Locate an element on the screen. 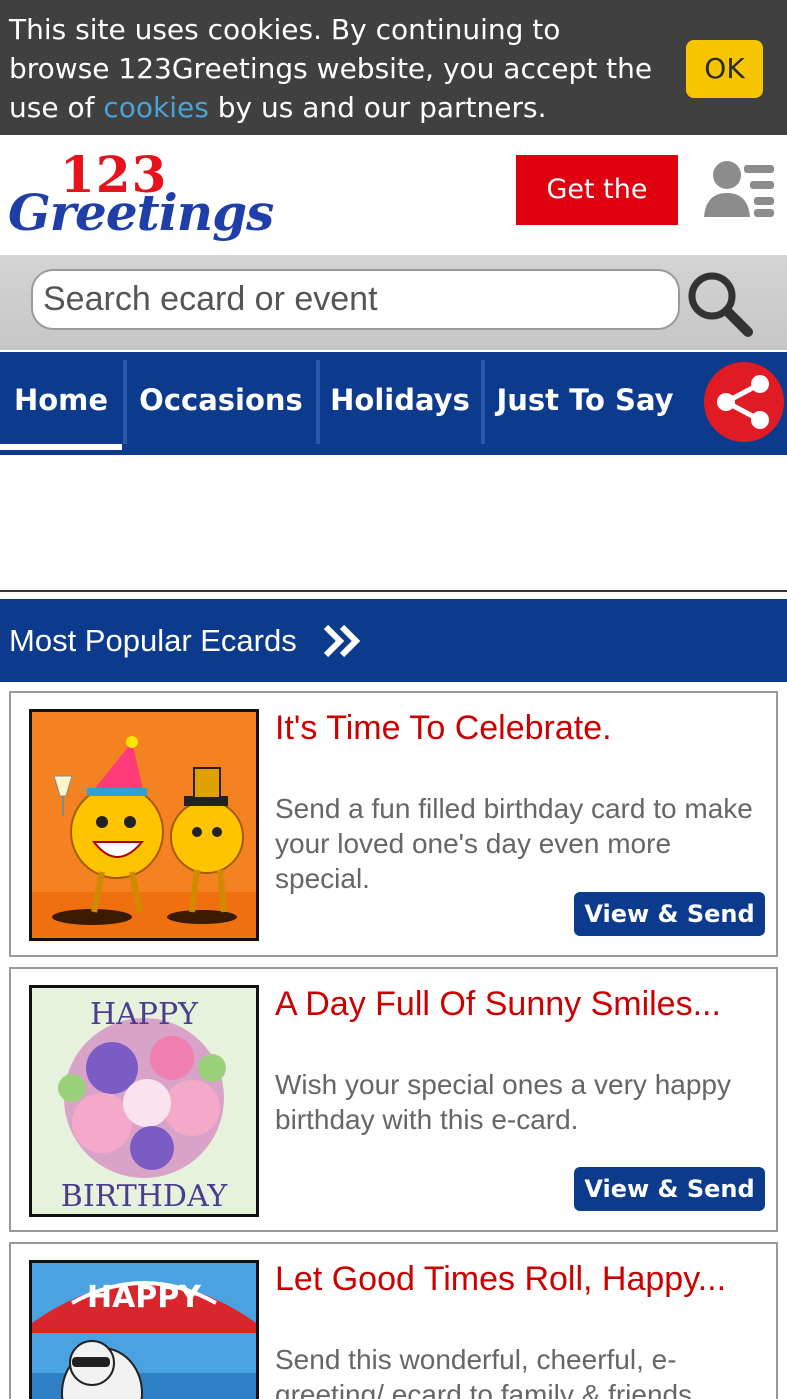  search-bar is located at coordinates (393, 302).